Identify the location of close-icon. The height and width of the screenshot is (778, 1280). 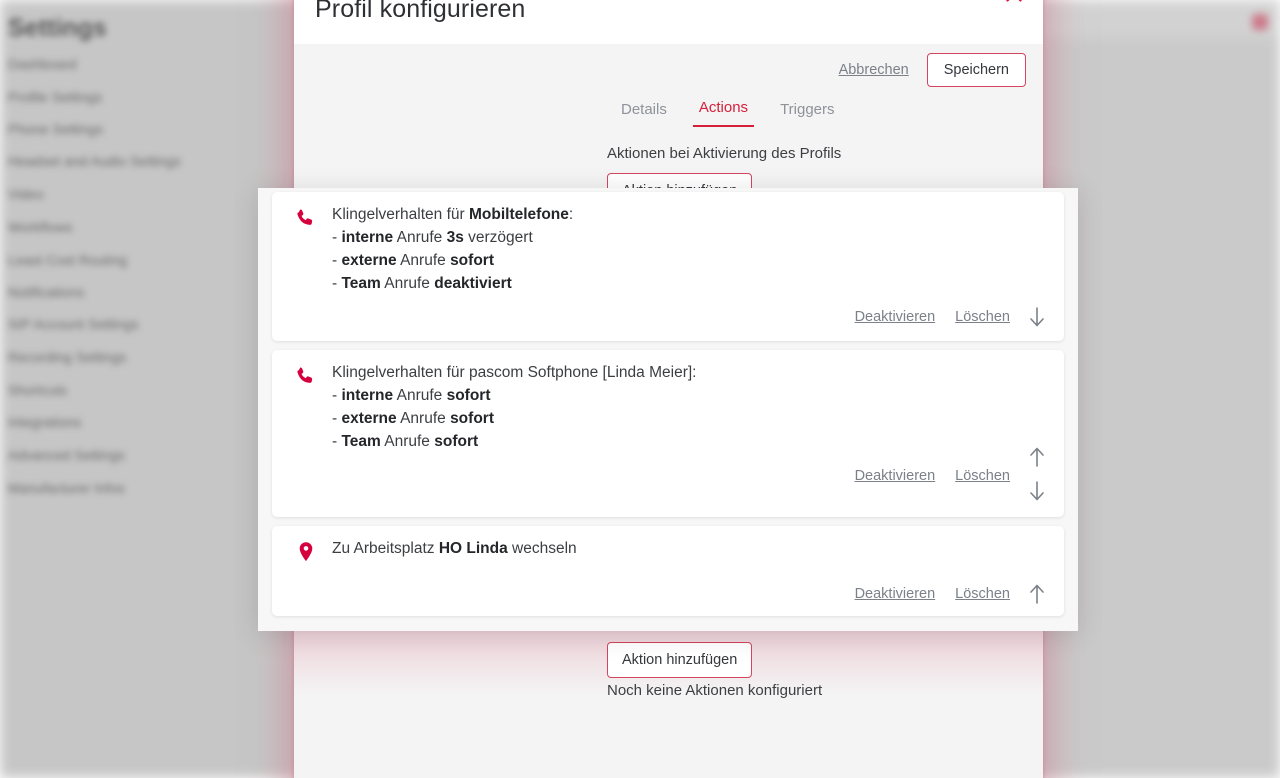
(1014, 4).